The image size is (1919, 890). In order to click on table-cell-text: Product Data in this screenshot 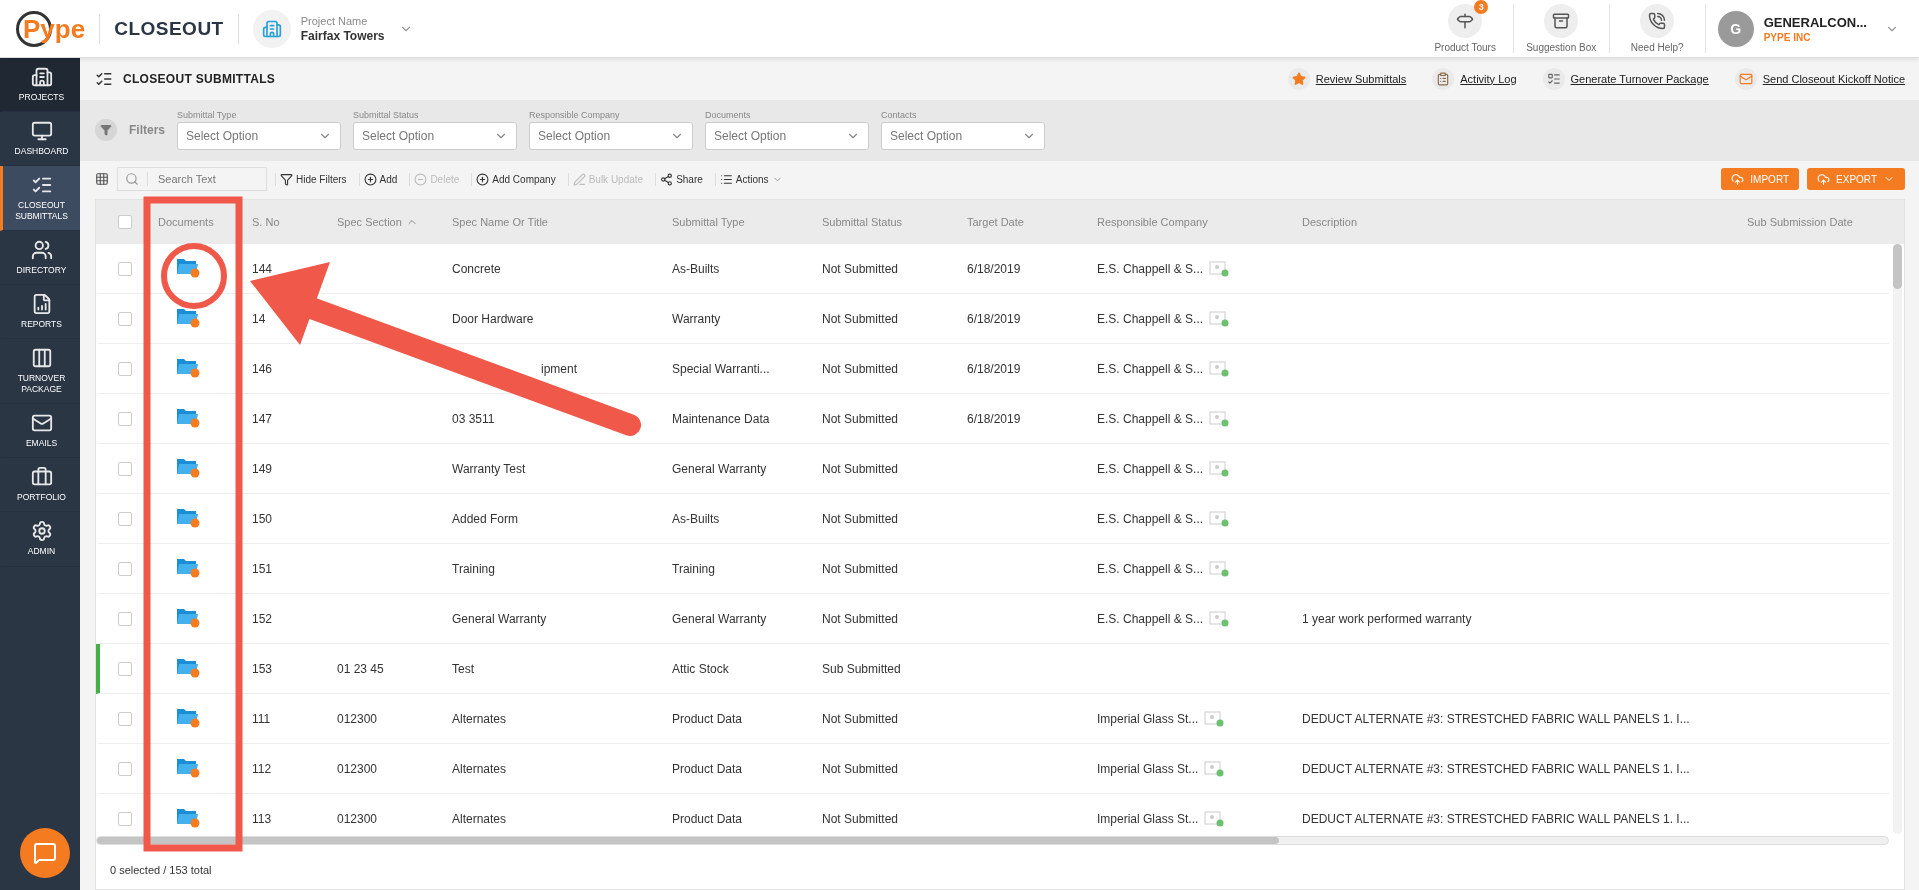, I will do `click(707, 718)`.